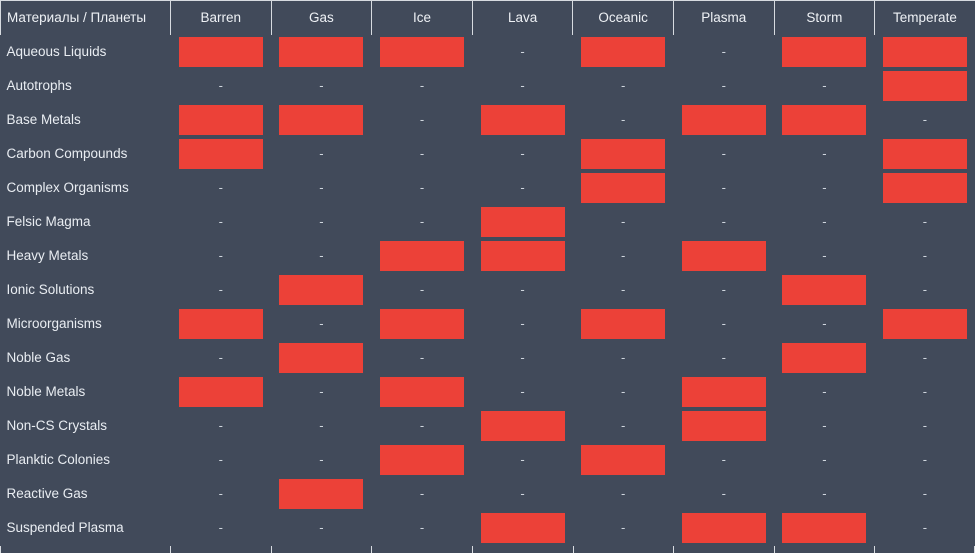  I want to click on column-header-barren: Barren, so click(221, 17).